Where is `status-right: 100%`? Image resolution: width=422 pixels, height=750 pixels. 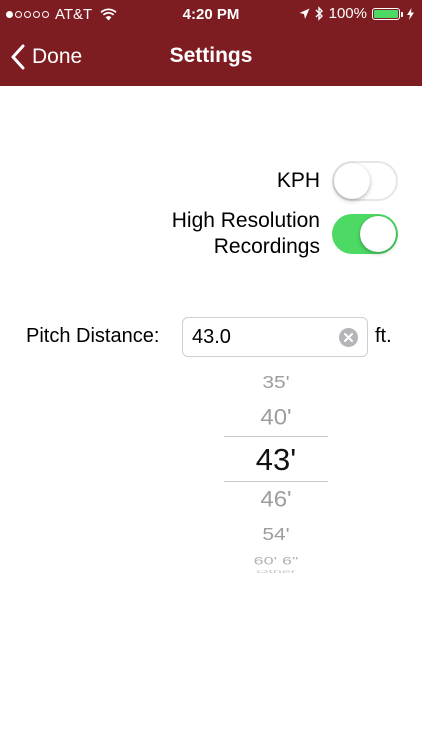
status-right: 100% is located at coordinates (356, 13).